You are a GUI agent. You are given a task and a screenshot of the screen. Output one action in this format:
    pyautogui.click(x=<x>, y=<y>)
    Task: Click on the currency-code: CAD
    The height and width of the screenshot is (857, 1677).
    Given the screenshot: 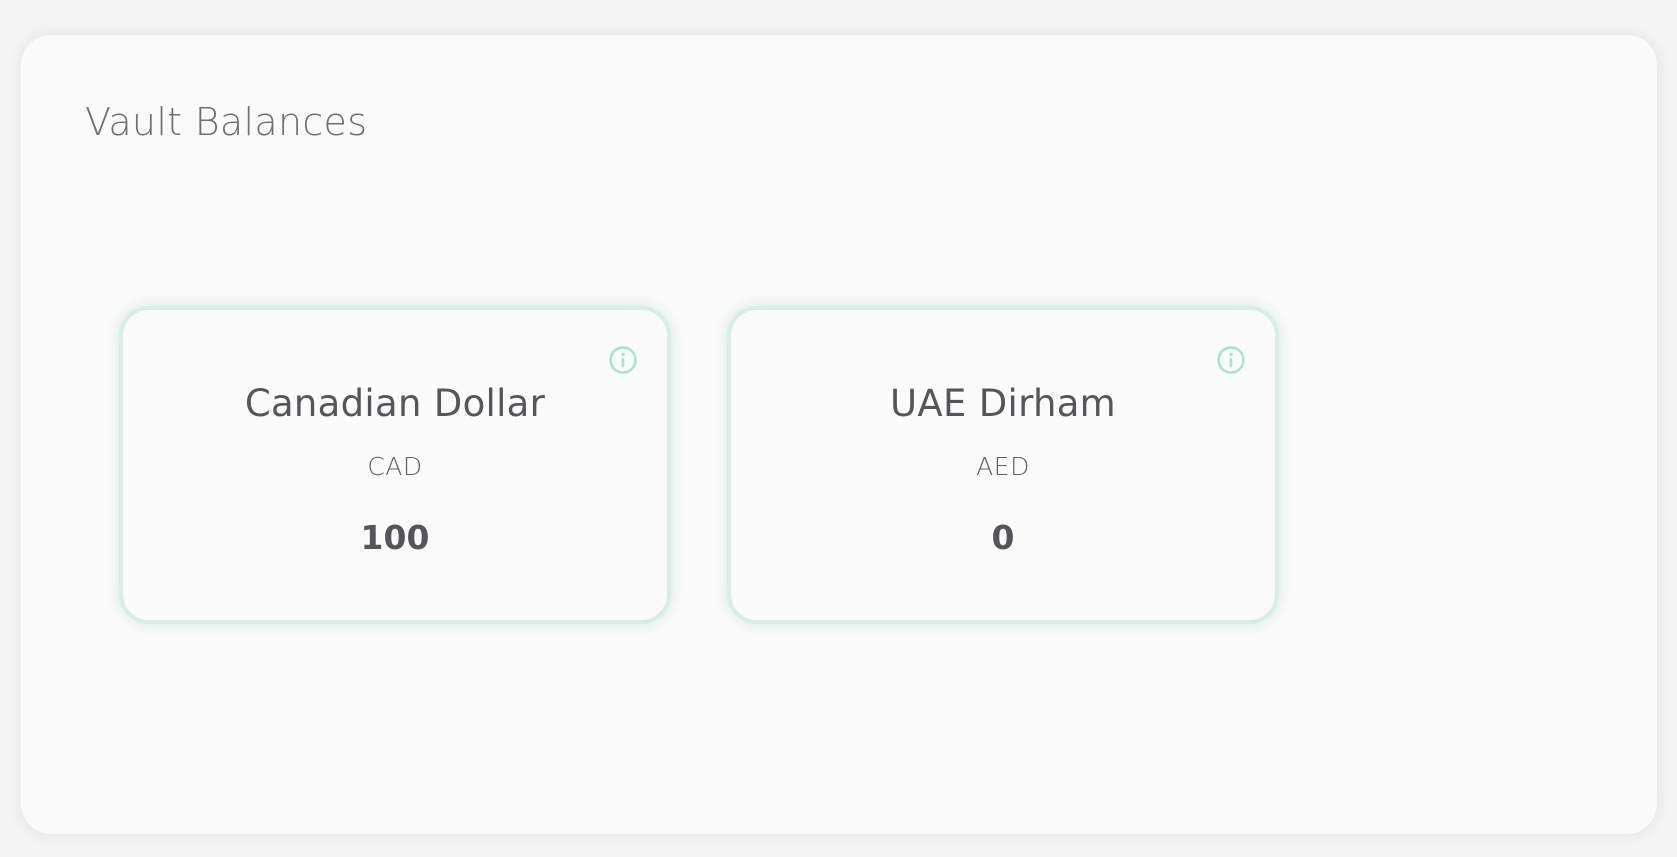 What is the action you would take?
    pyautogui.click(x=395, y=466)
    